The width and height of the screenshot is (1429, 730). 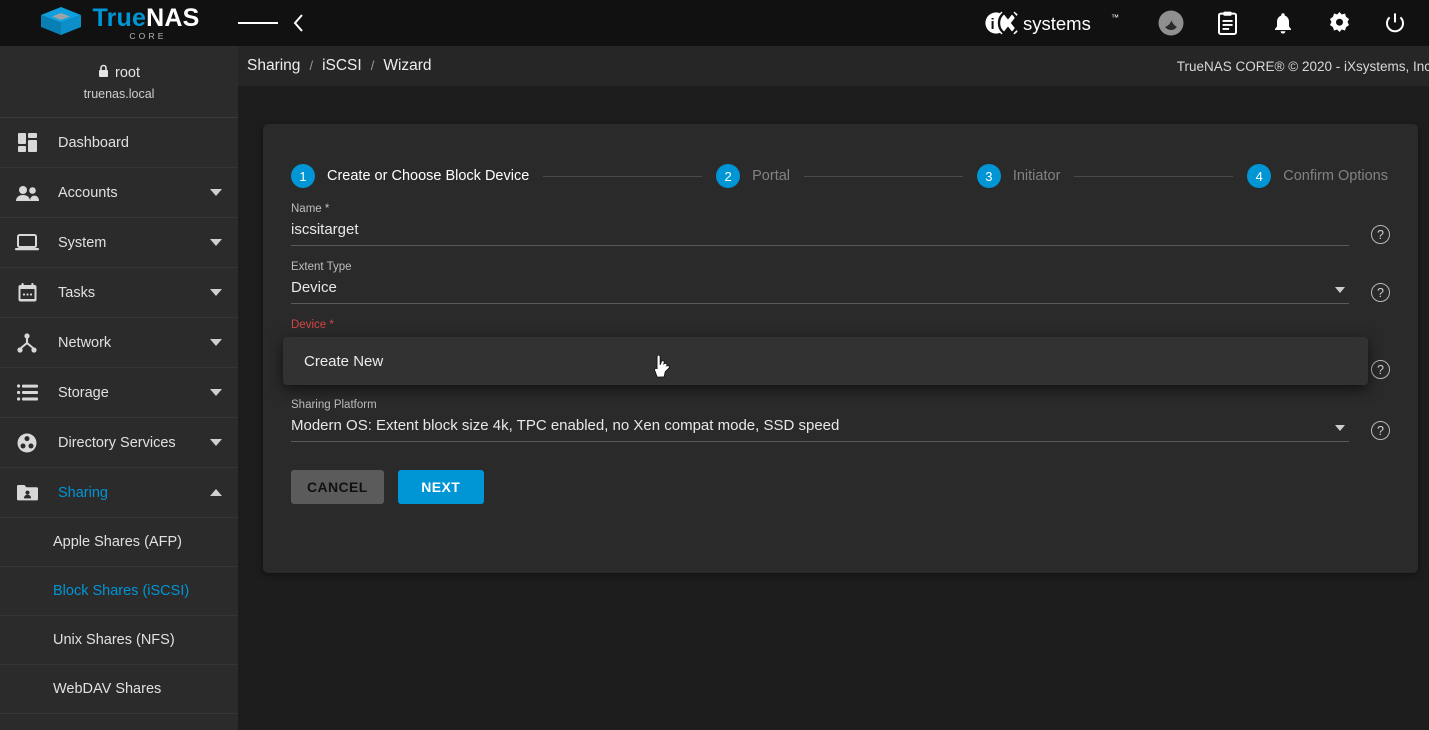 I want to click on svg-text: systems, so click(x=1057, y=23).